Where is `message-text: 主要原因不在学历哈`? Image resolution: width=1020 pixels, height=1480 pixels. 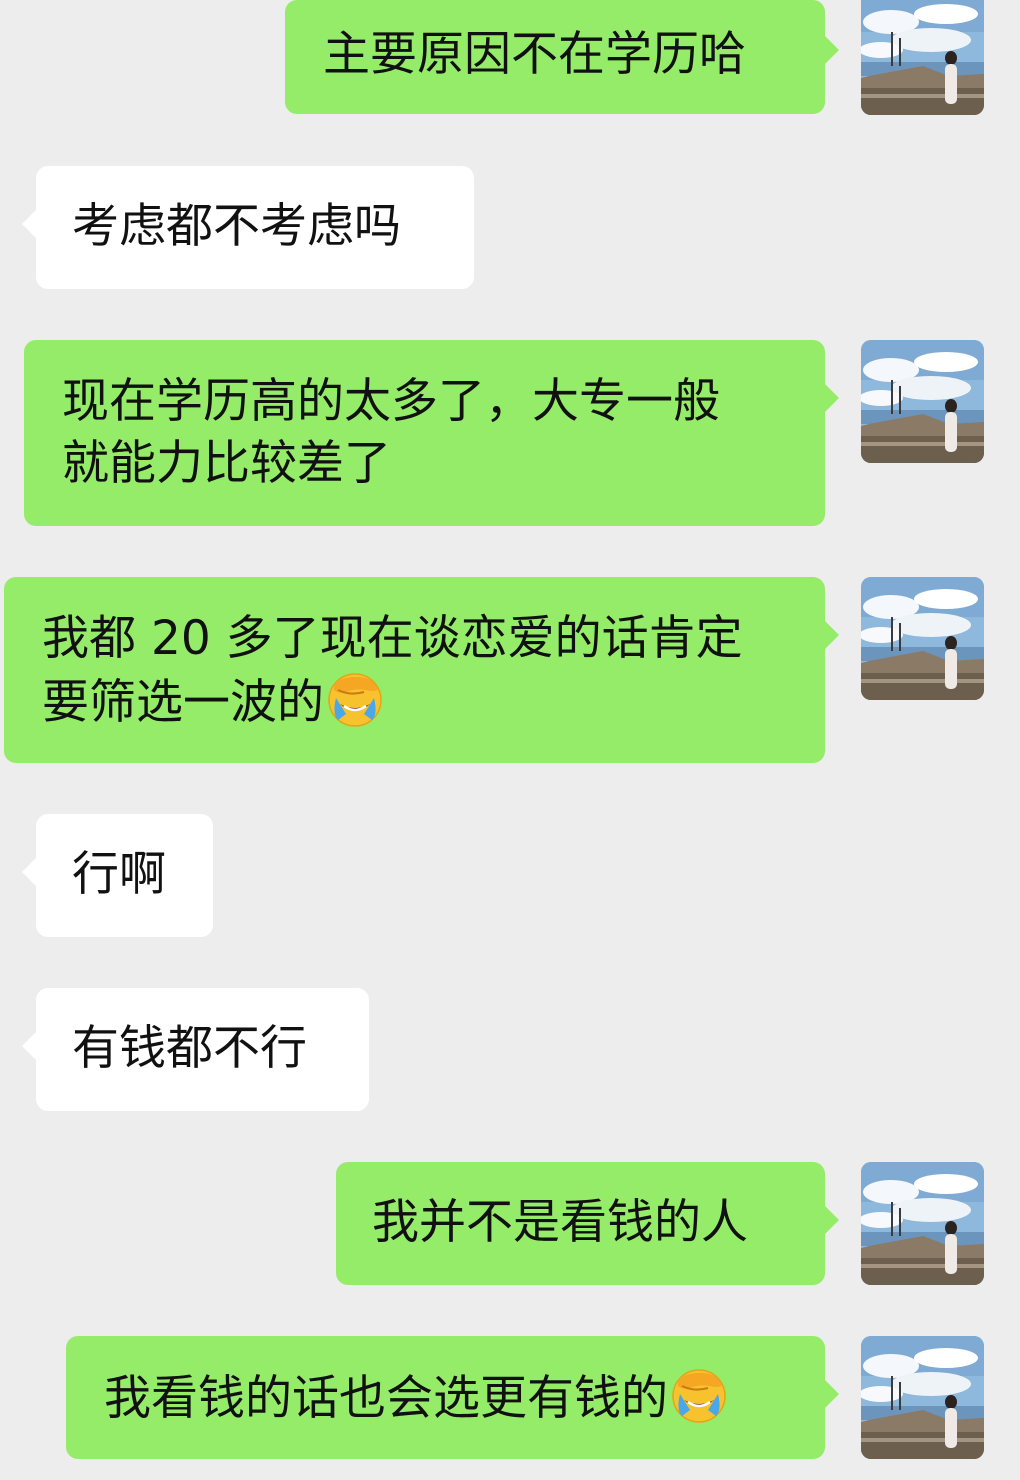
message-text: 主要原因不在学历哈 is located at coordinates (534, 54).